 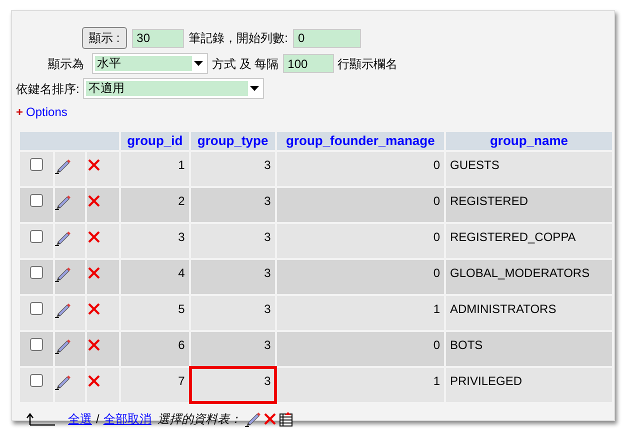 I want to click on with-selected-label: 選擇的資料表：, so click(x=199, y=419).